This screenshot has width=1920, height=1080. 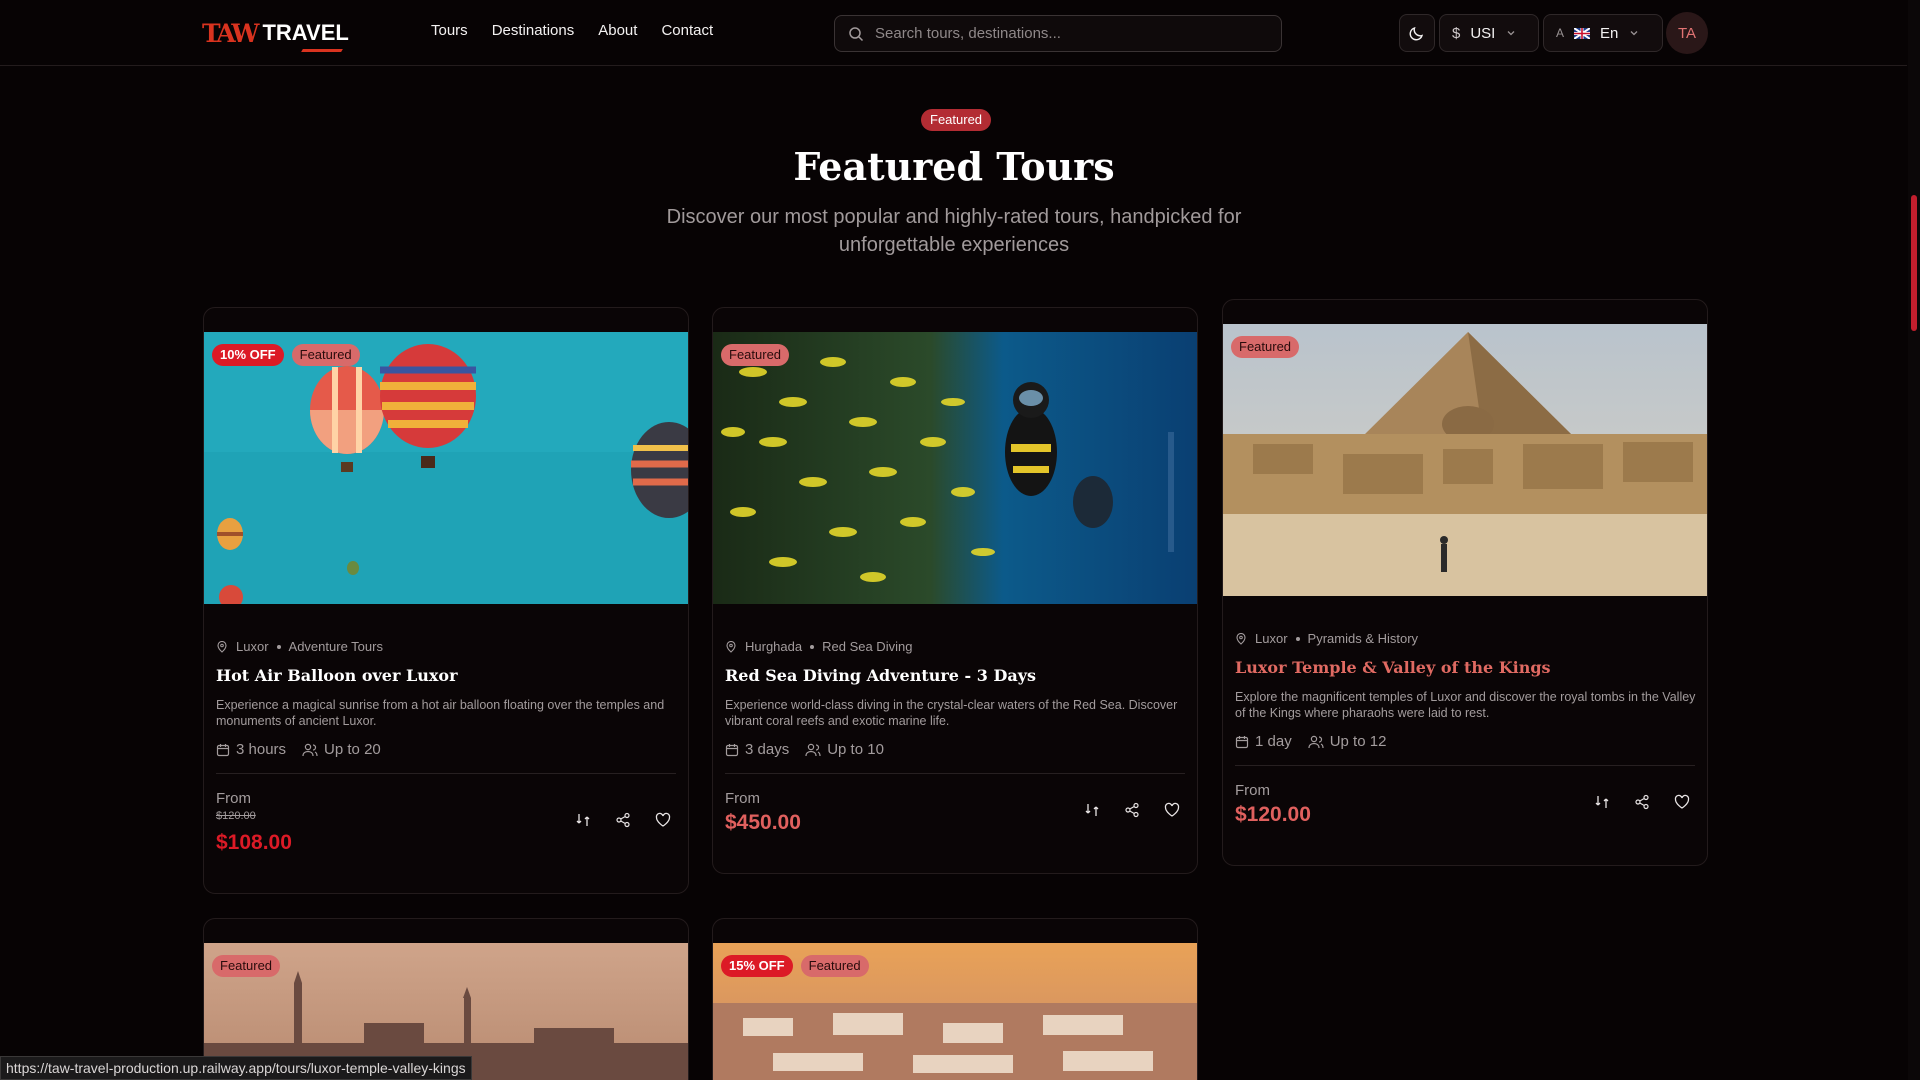 What do you see at coordinates (1609, 33) in the screenshot?
I see `language-value: En` at bounding box center [1609, 33].